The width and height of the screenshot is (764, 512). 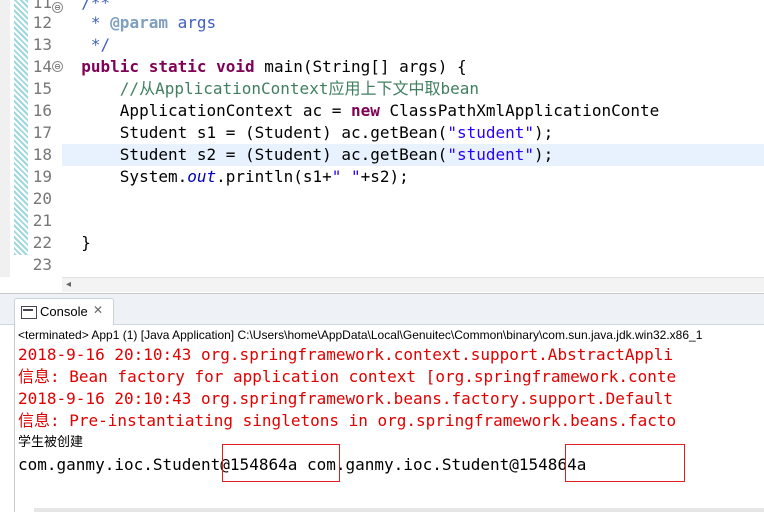 What do you see at coordinates (14, 418) in the screenshot?
I see `console-divider` at bounding box center [14, 418].